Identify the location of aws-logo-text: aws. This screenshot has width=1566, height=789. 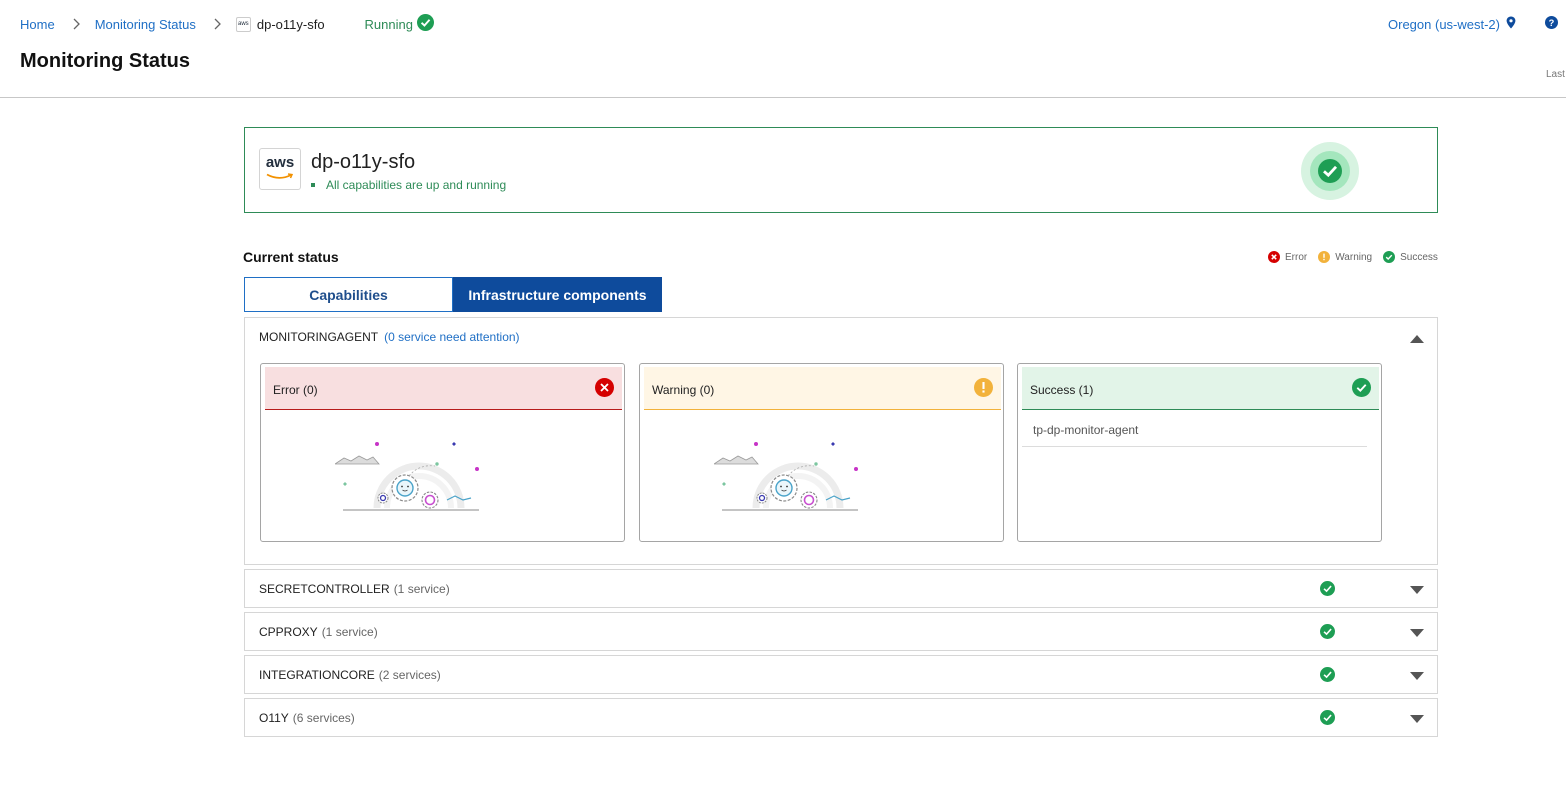
(280, 162).